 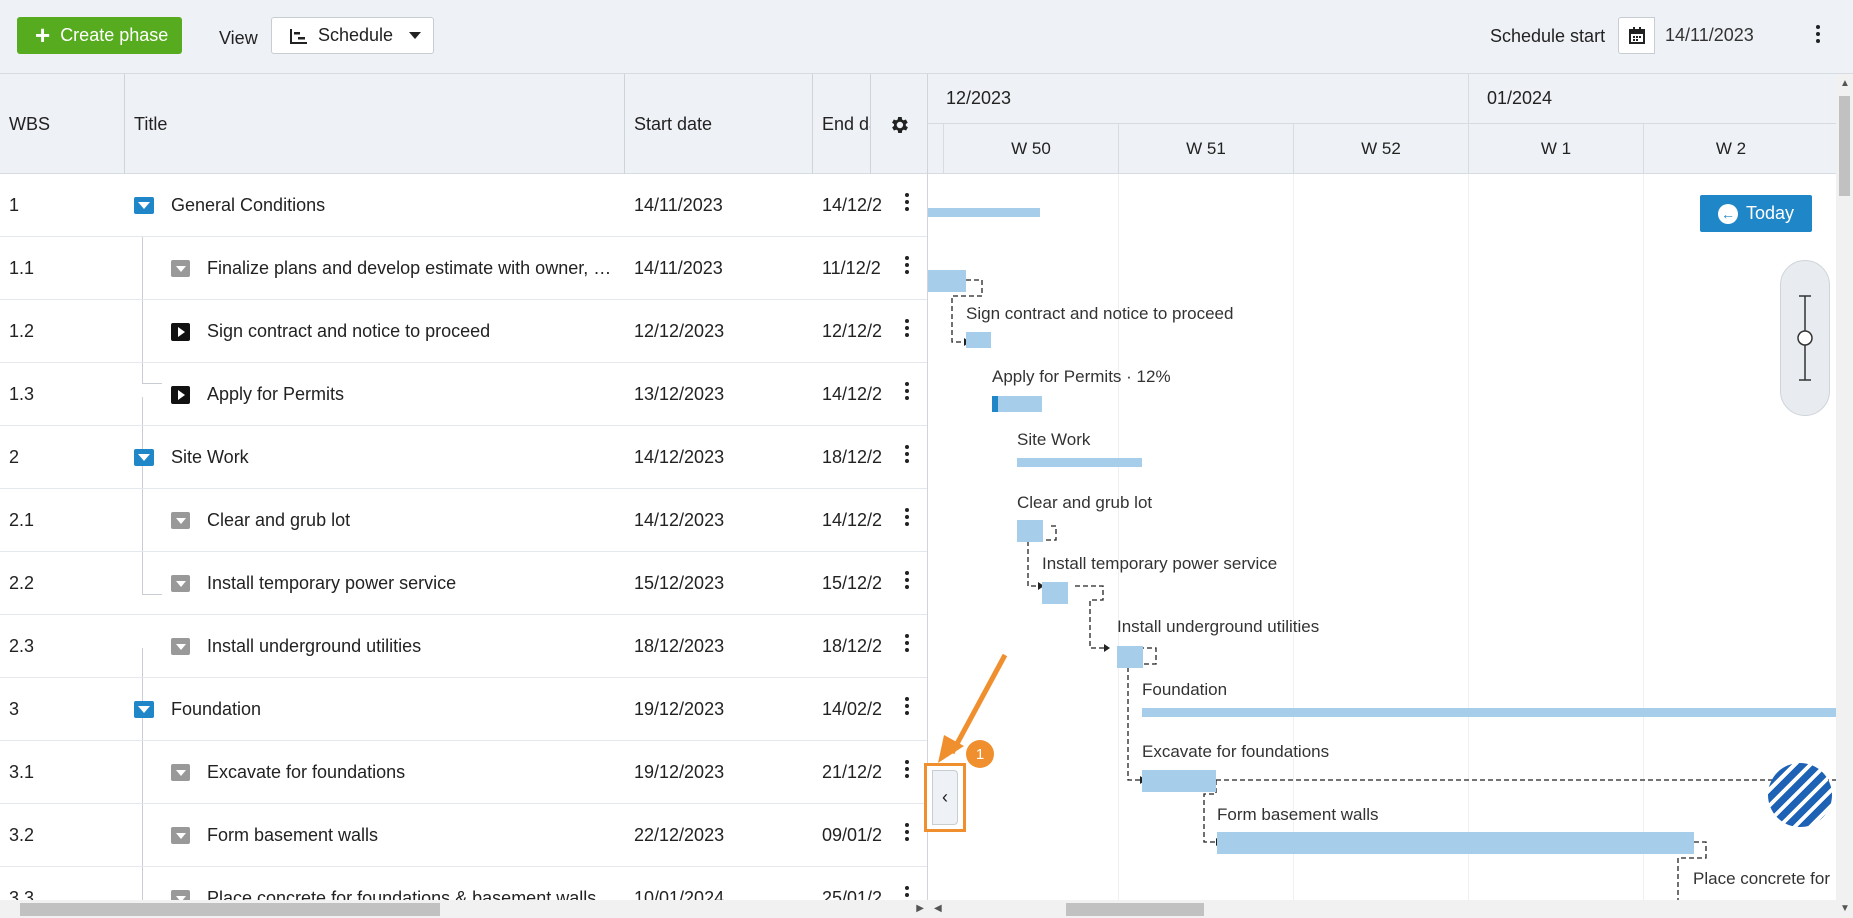 I want to click on zoom-slider-track, so click(x=1805, y=338).